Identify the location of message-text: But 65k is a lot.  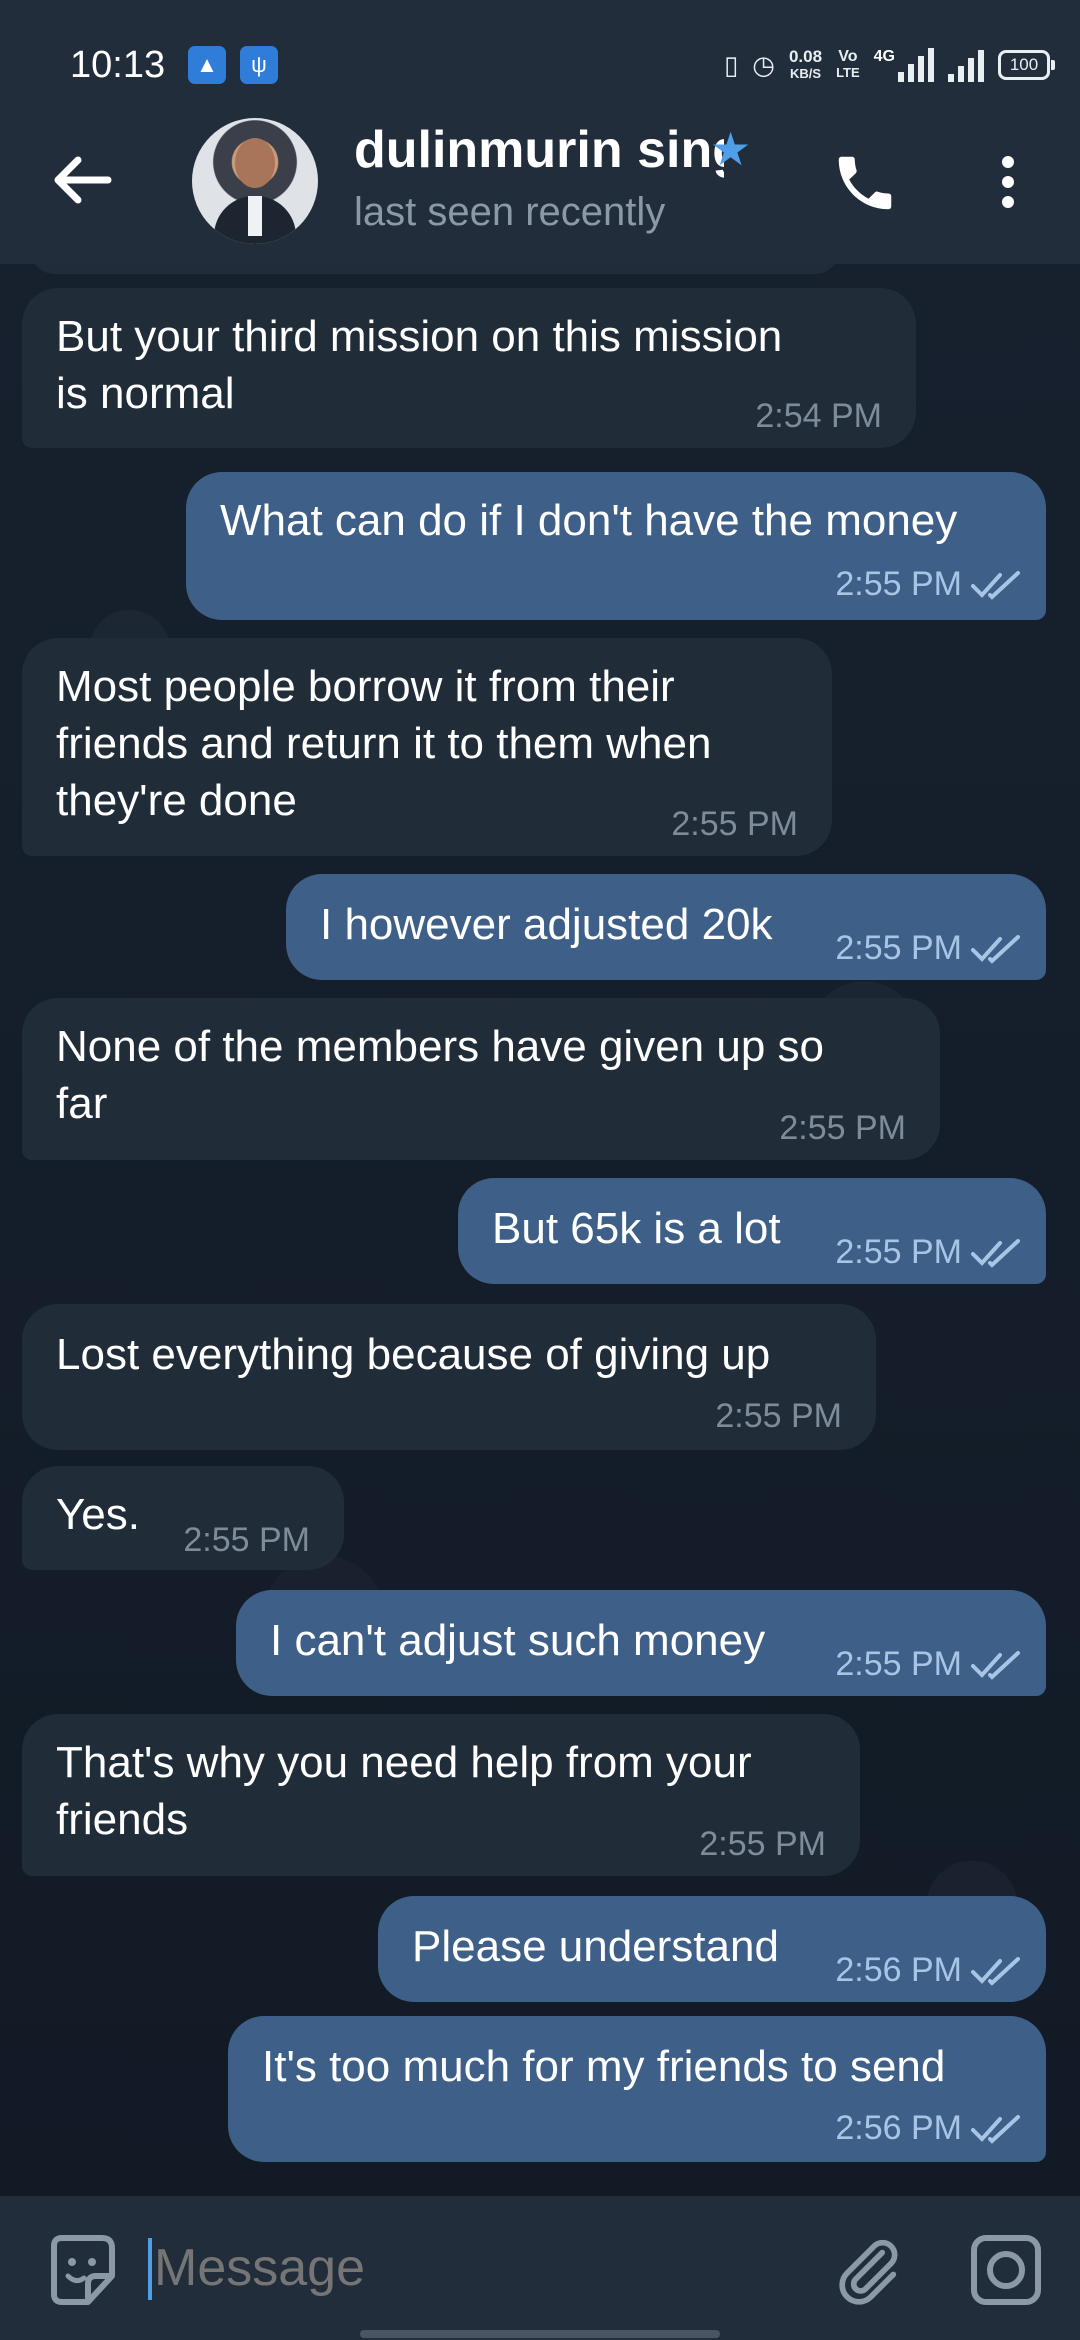
(636, 1228).